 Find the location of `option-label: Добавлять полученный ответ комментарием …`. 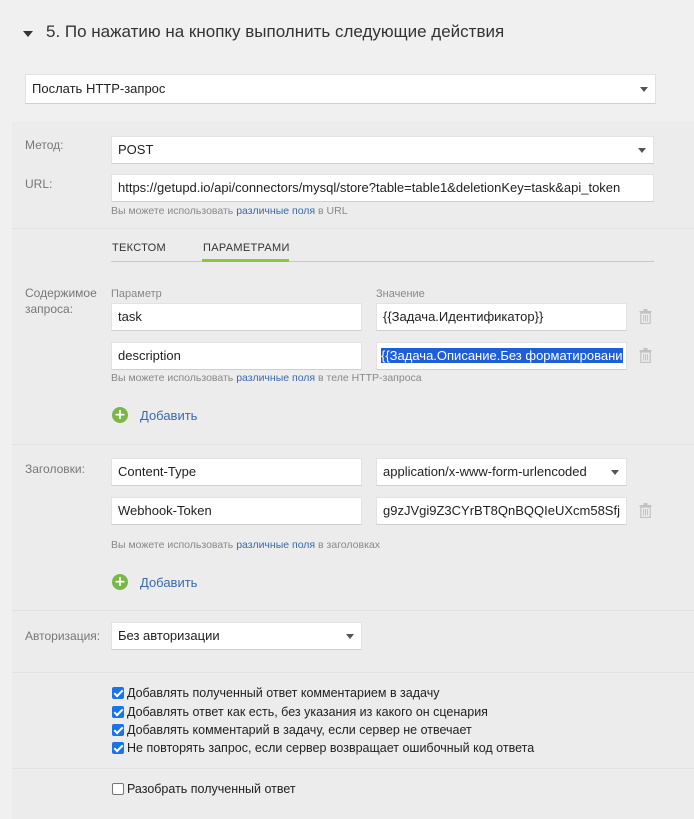

option-label: Добавлять полученный ответ комментарием … is located at coordinates (283, 693).